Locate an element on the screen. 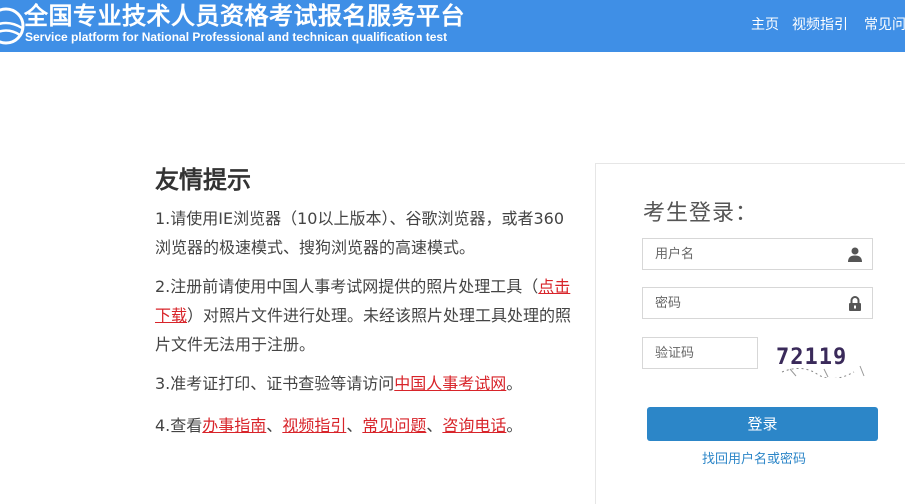 Image resolution: width=905 pixels, height=504 pixels. captcha-image: 72119 is located at coordinates (822, 357).